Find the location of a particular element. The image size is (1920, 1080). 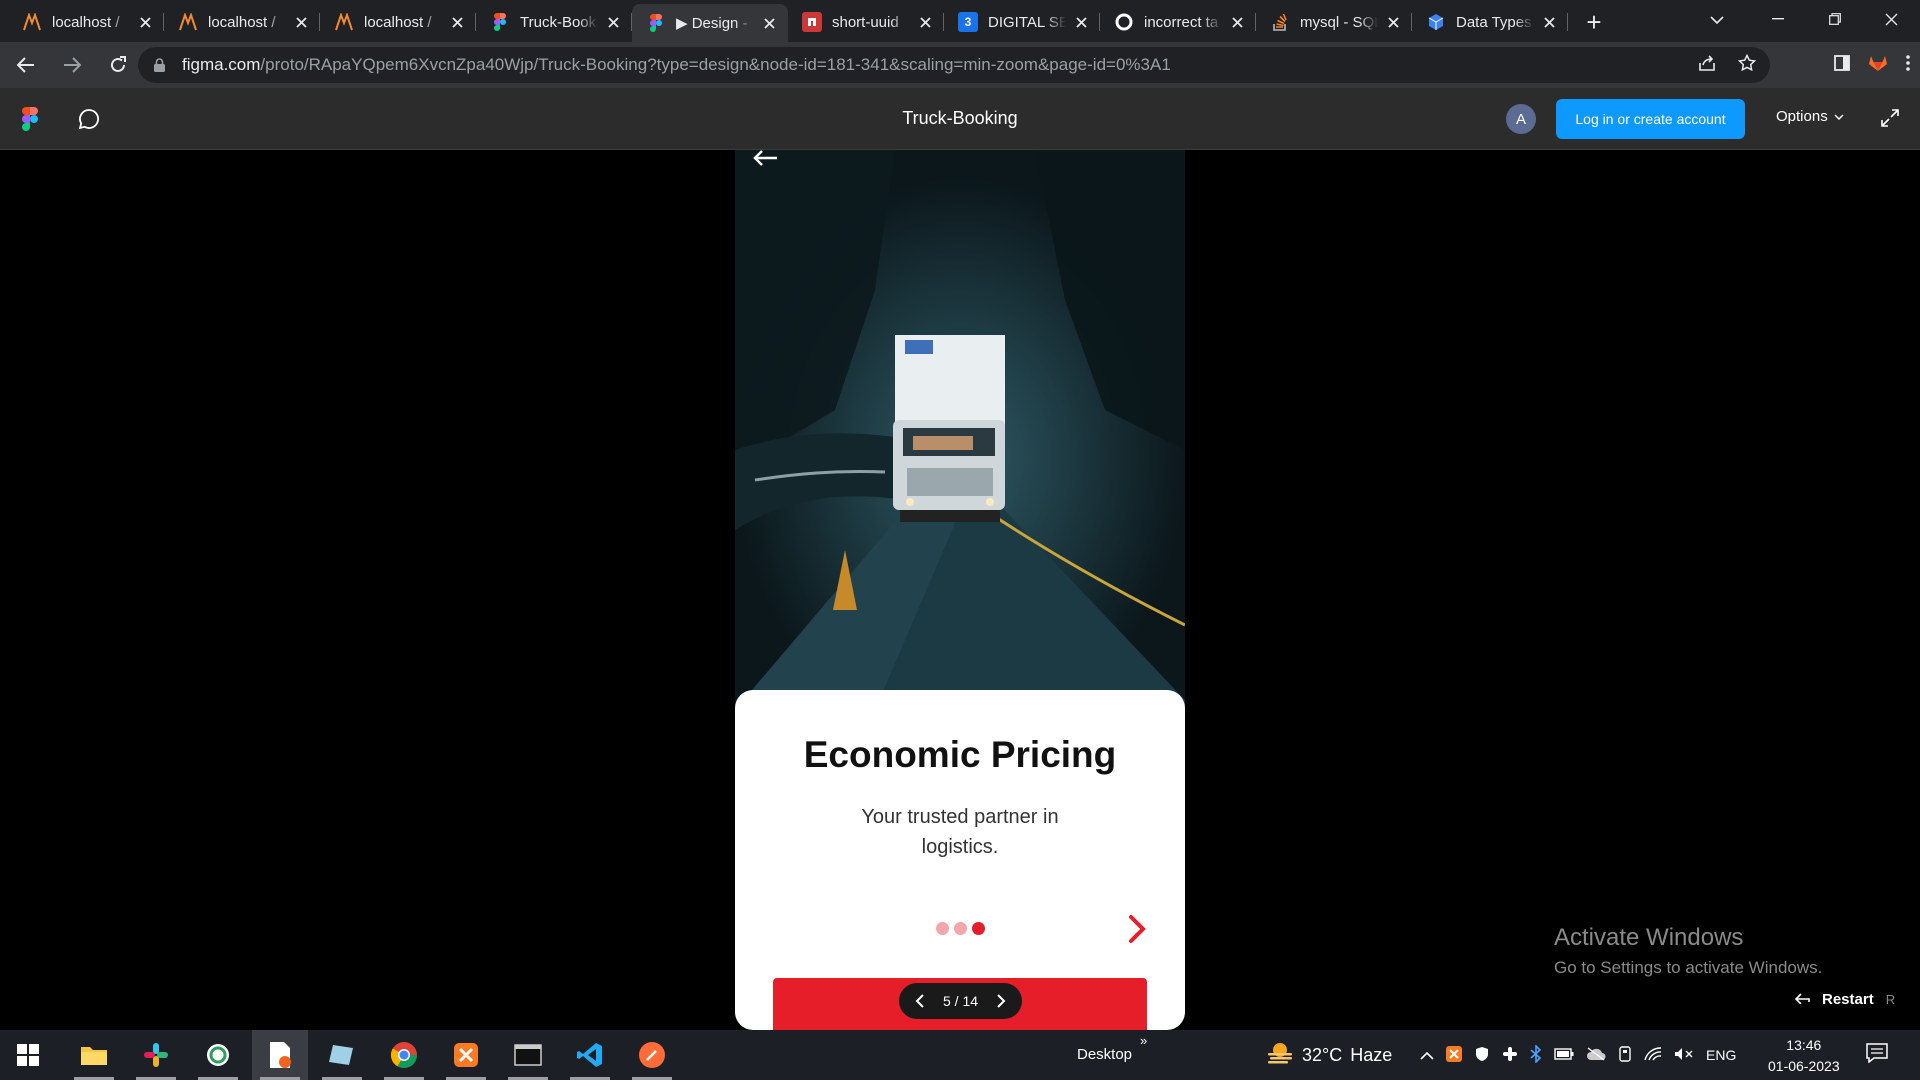

timer-app-icon is located at coordinates (218, 1055).